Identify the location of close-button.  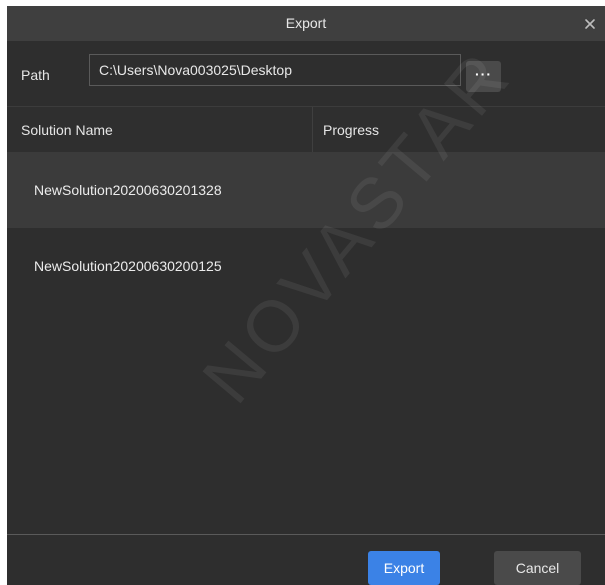
(590, 23).